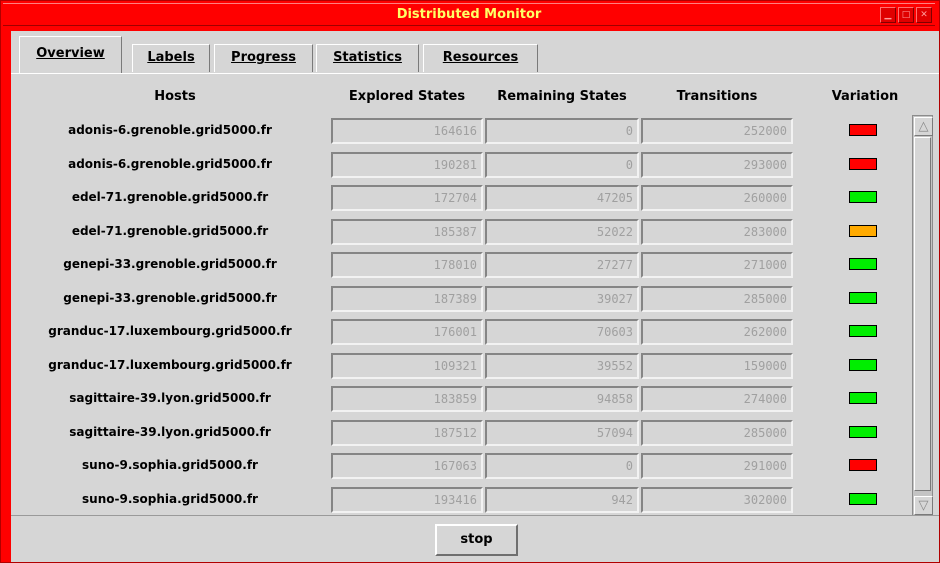  Describe the element at coordinates (865, 96) in the screenshot. I see `column-header-variation: Variation` at that location.